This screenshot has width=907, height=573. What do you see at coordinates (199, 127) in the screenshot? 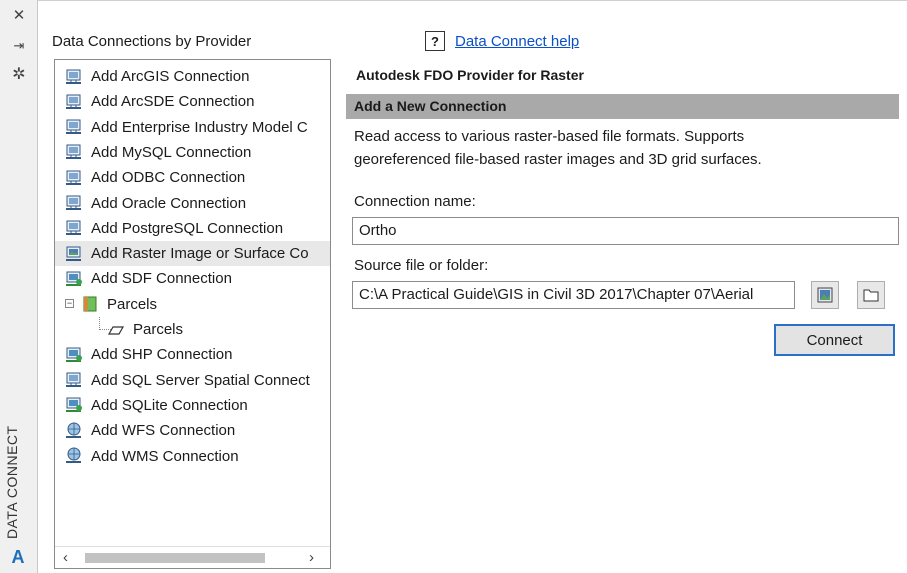
I see `tree-item-label: Add Enterprise Industry Model C` at bounding box center [199, 127].